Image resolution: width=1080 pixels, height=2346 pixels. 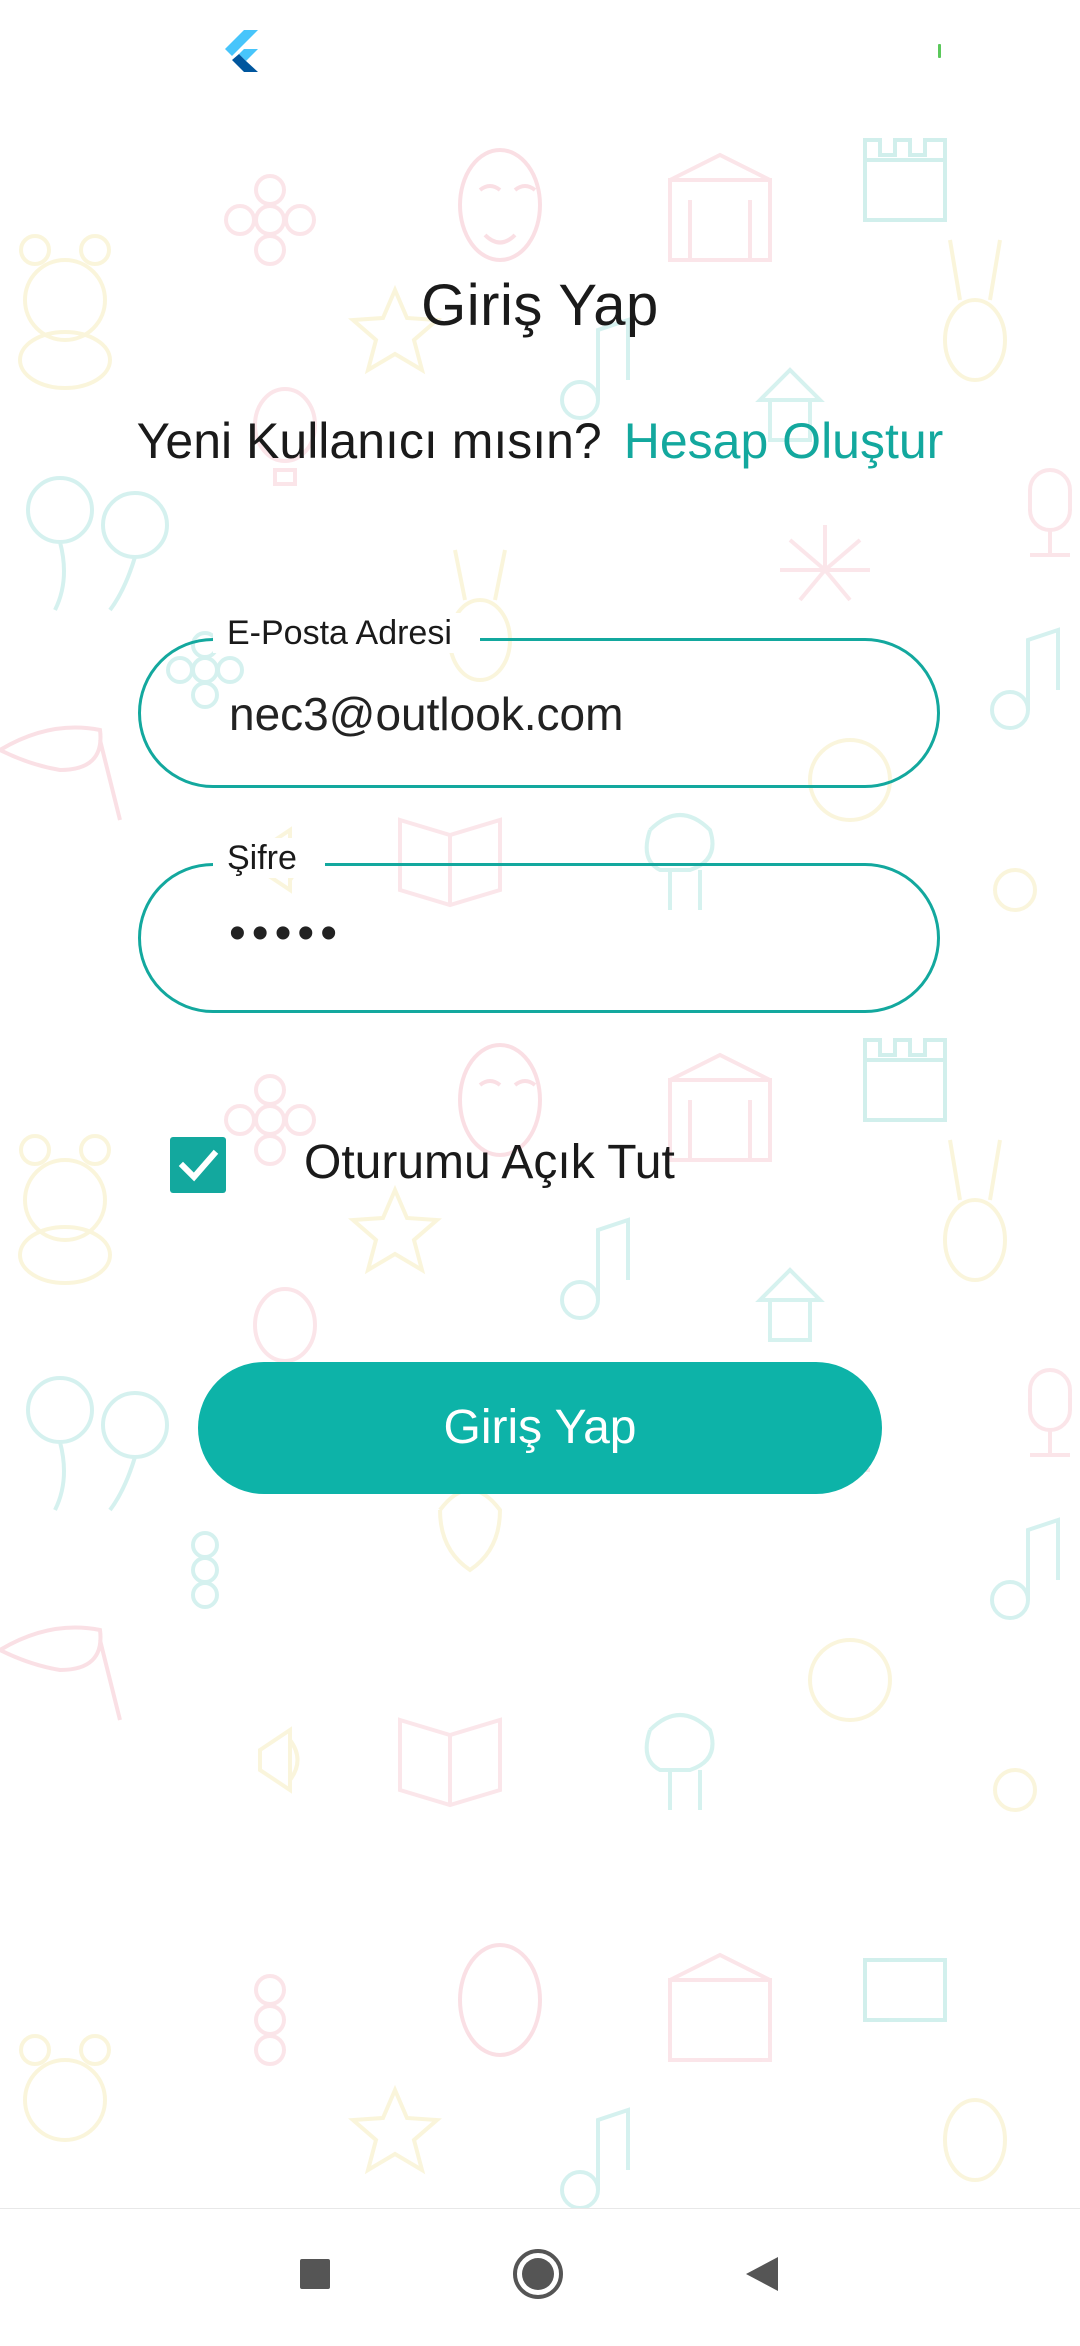 I want to click on new-user-row: Yeni Kullanıcı mısın? Hesap Oluştur, so click(x=540, y=441).